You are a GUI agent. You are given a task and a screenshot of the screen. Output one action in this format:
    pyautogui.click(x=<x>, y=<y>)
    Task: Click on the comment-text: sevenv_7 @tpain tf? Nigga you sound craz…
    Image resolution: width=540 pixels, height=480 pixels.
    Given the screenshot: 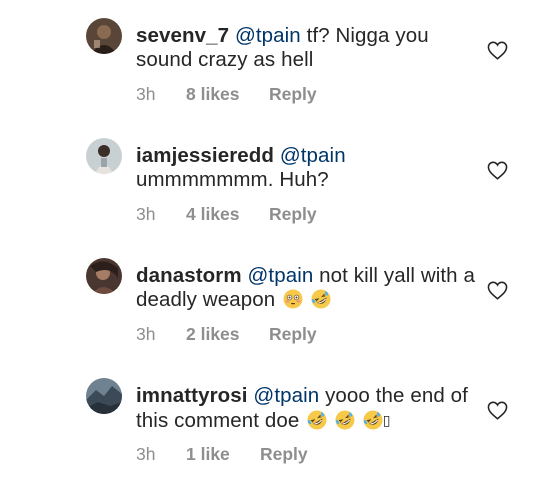 What is the action you would take?
    pyautogui.click(x=306, y=48)
    